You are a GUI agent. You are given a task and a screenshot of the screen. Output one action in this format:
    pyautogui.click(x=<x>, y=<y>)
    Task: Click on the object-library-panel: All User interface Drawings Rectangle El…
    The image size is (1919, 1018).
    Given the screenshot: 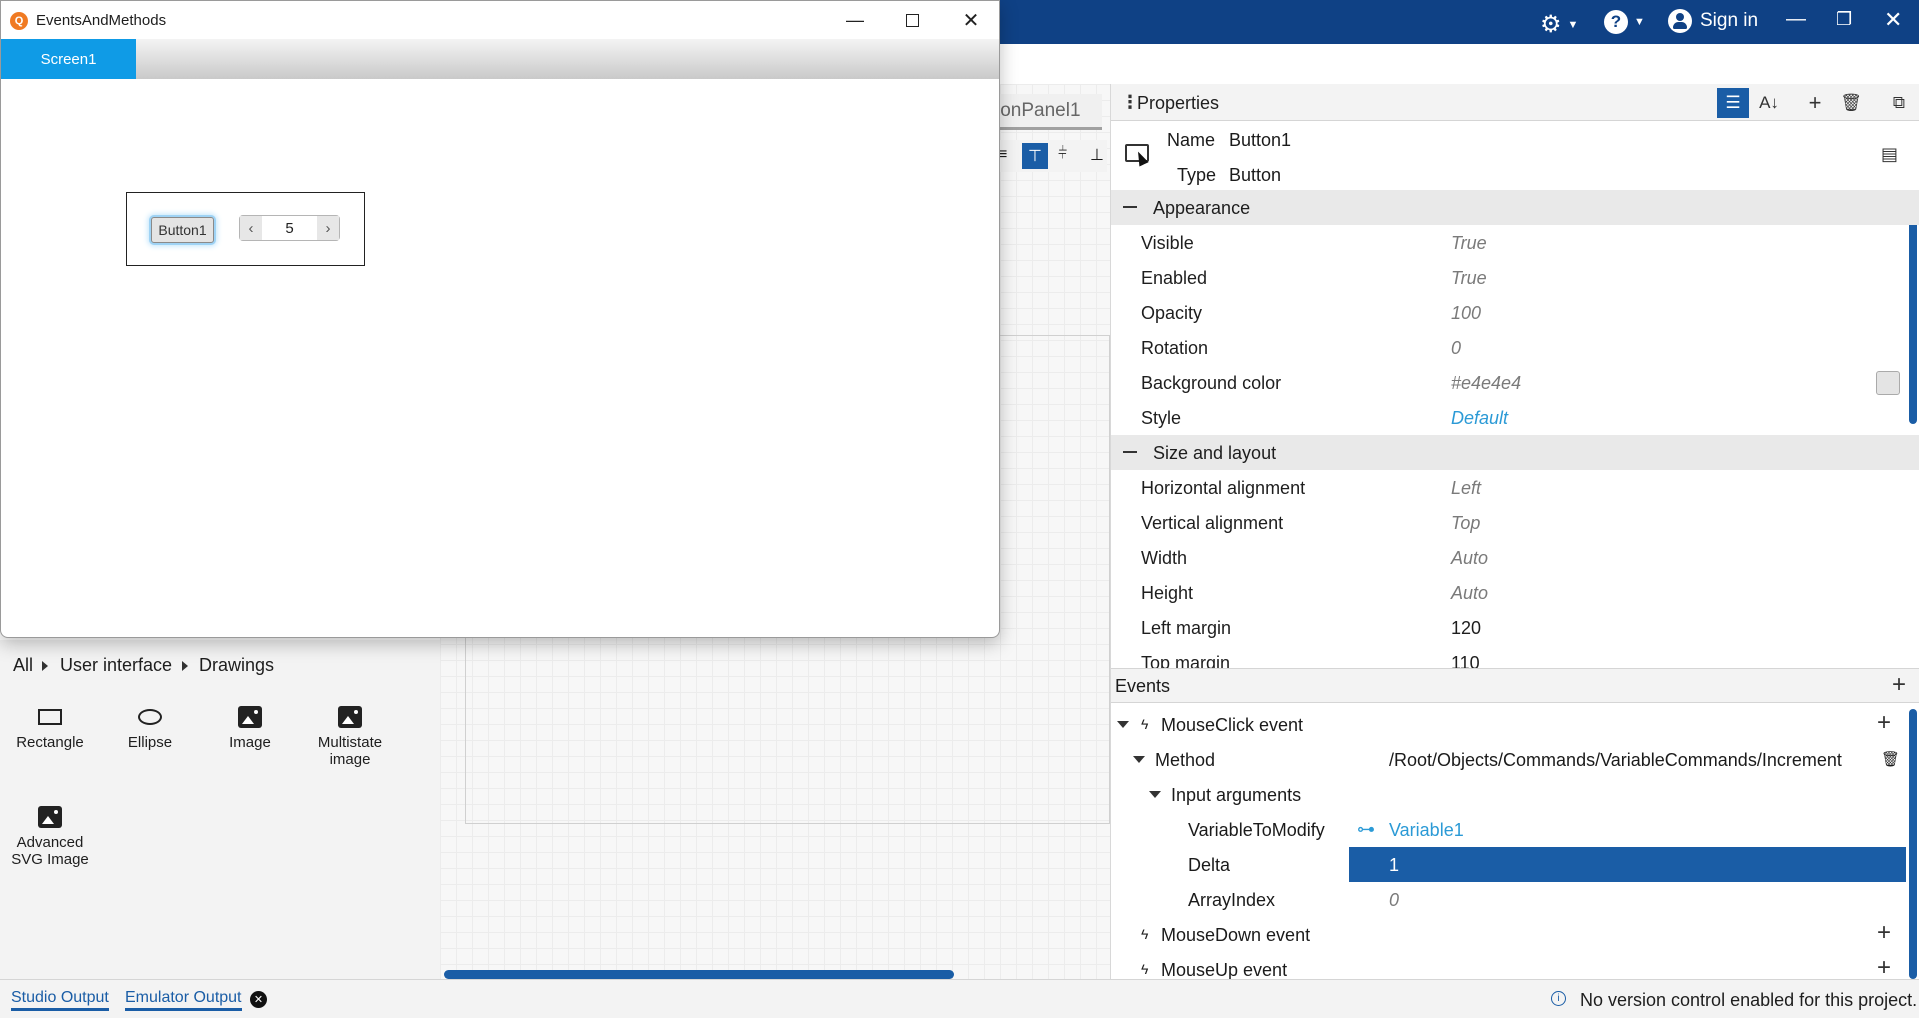 What is the action you would take?
    pyautogui.click(x=220, y=809)
    